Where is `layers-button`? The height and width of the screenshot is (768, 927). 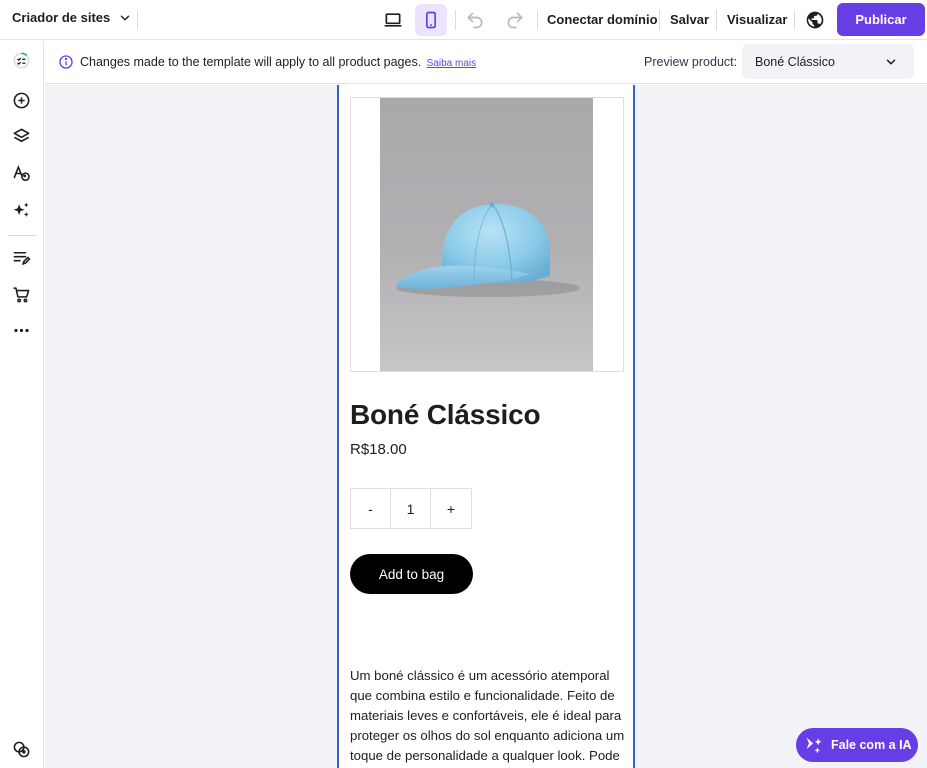 layers-button is located at coordinates (21, 136).